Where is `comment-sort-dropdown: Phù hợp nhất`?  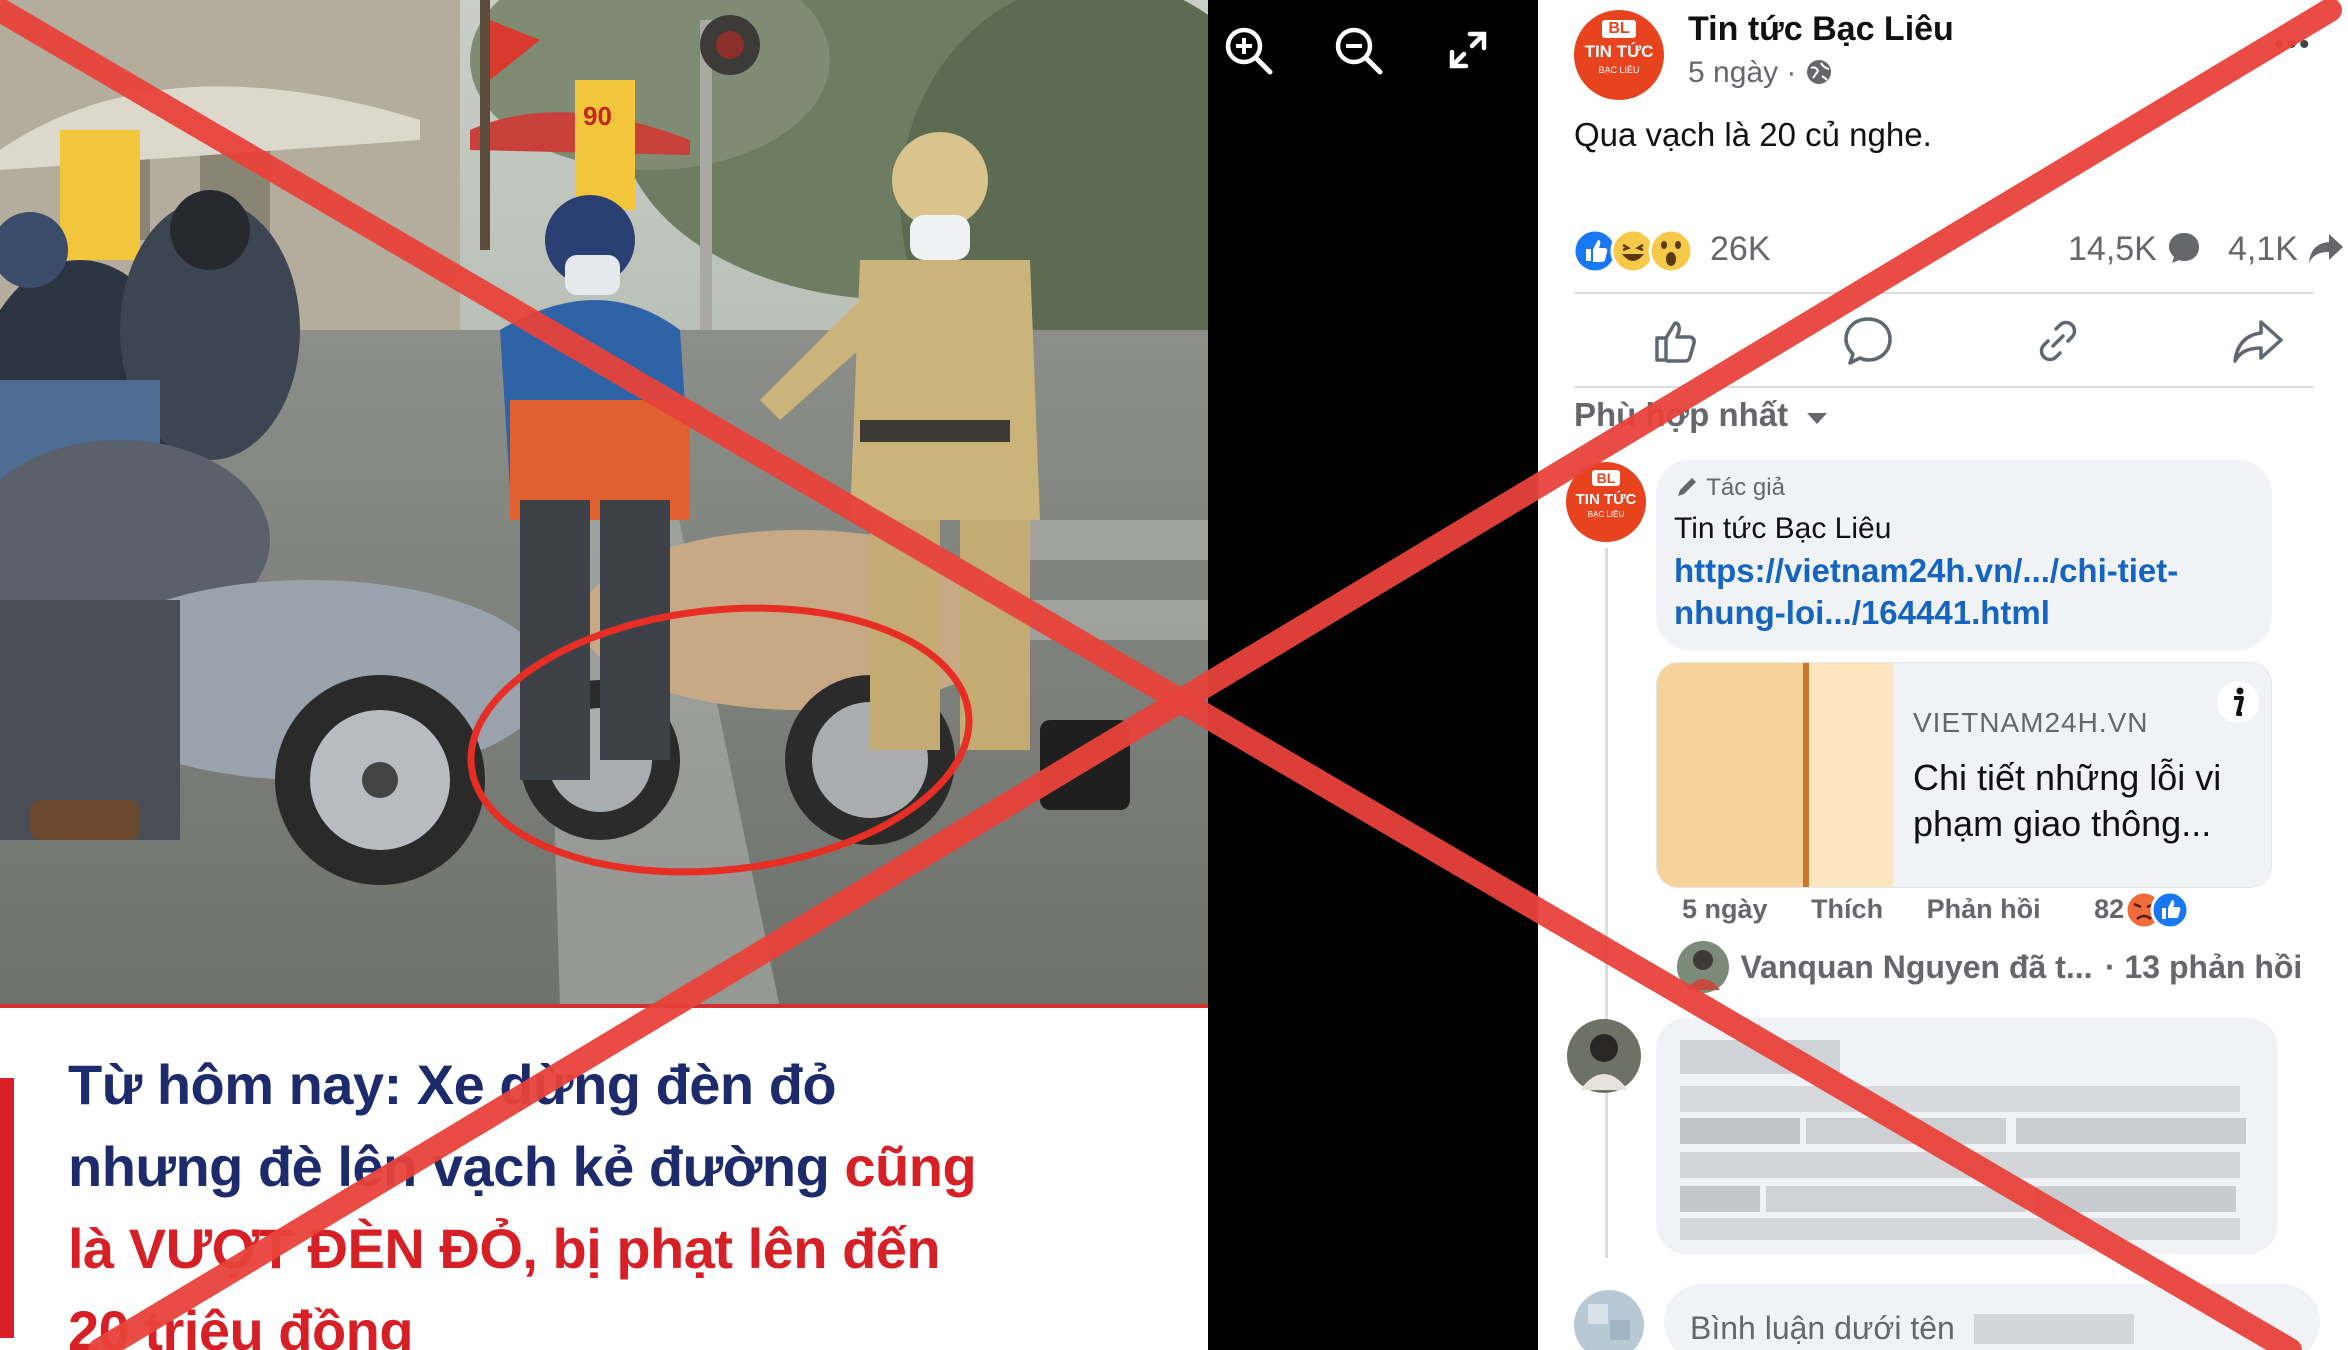
comment-sort-dropdown: Phù hợp nhất is located at coordinates (1702, 419).